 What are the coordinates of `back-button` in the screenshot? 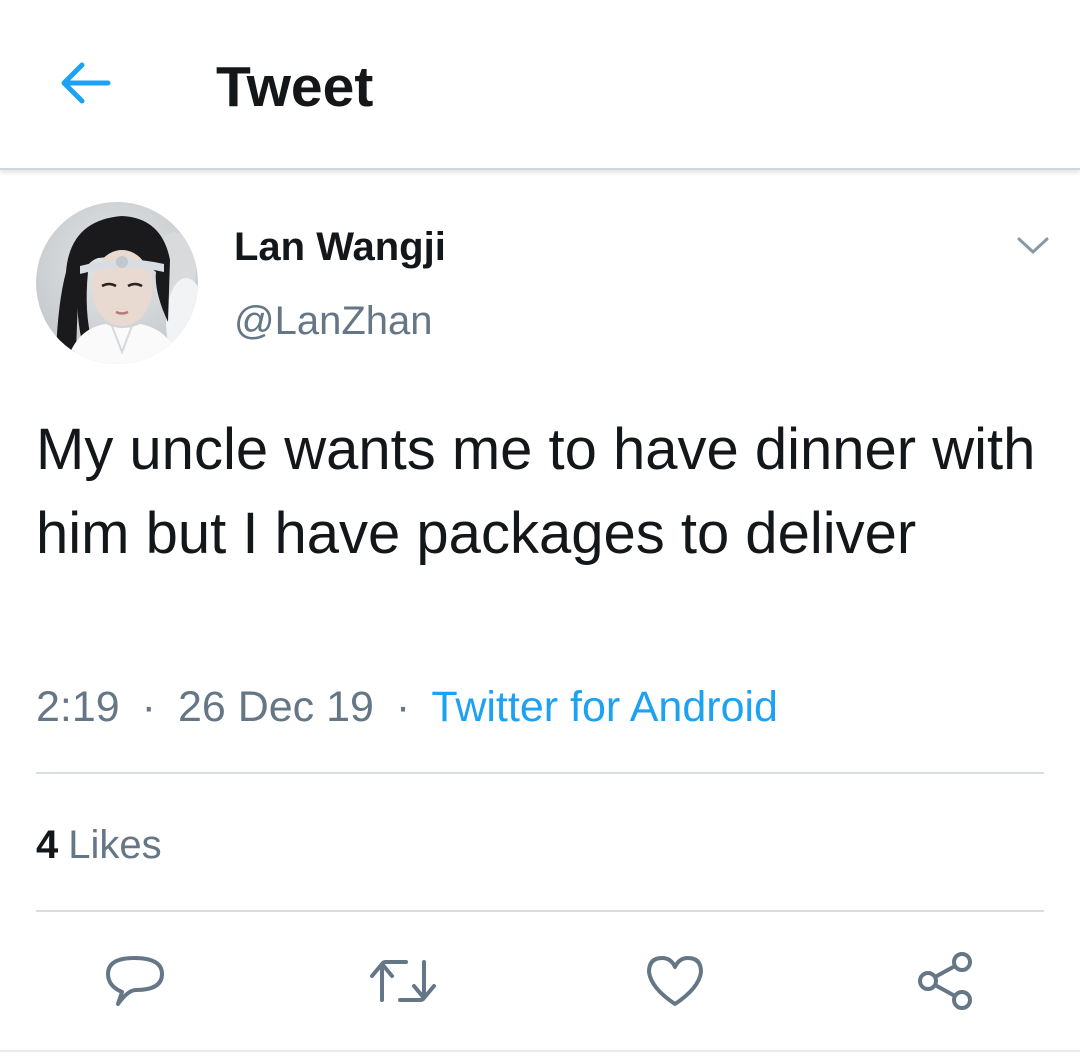 It's located at (85, 83).